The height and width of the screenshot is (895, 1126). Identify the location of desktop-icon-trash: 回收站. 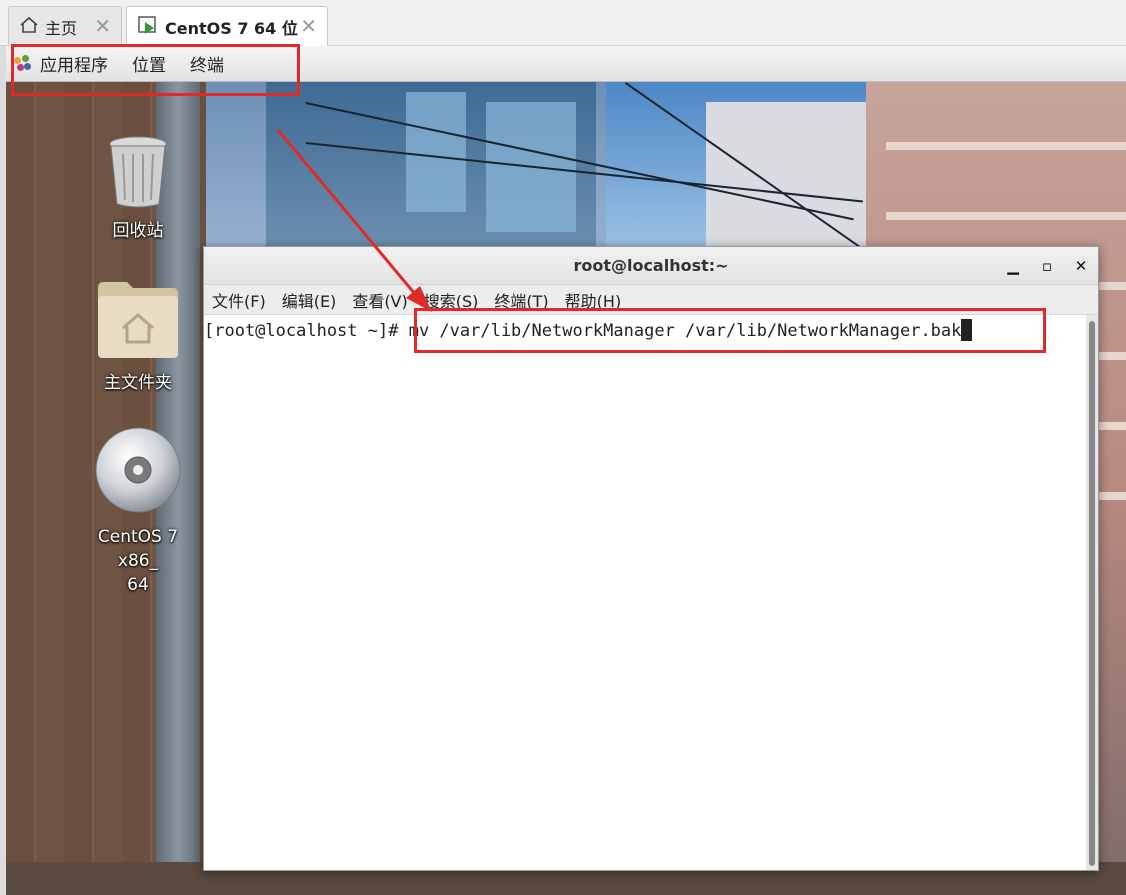
(138, 188).